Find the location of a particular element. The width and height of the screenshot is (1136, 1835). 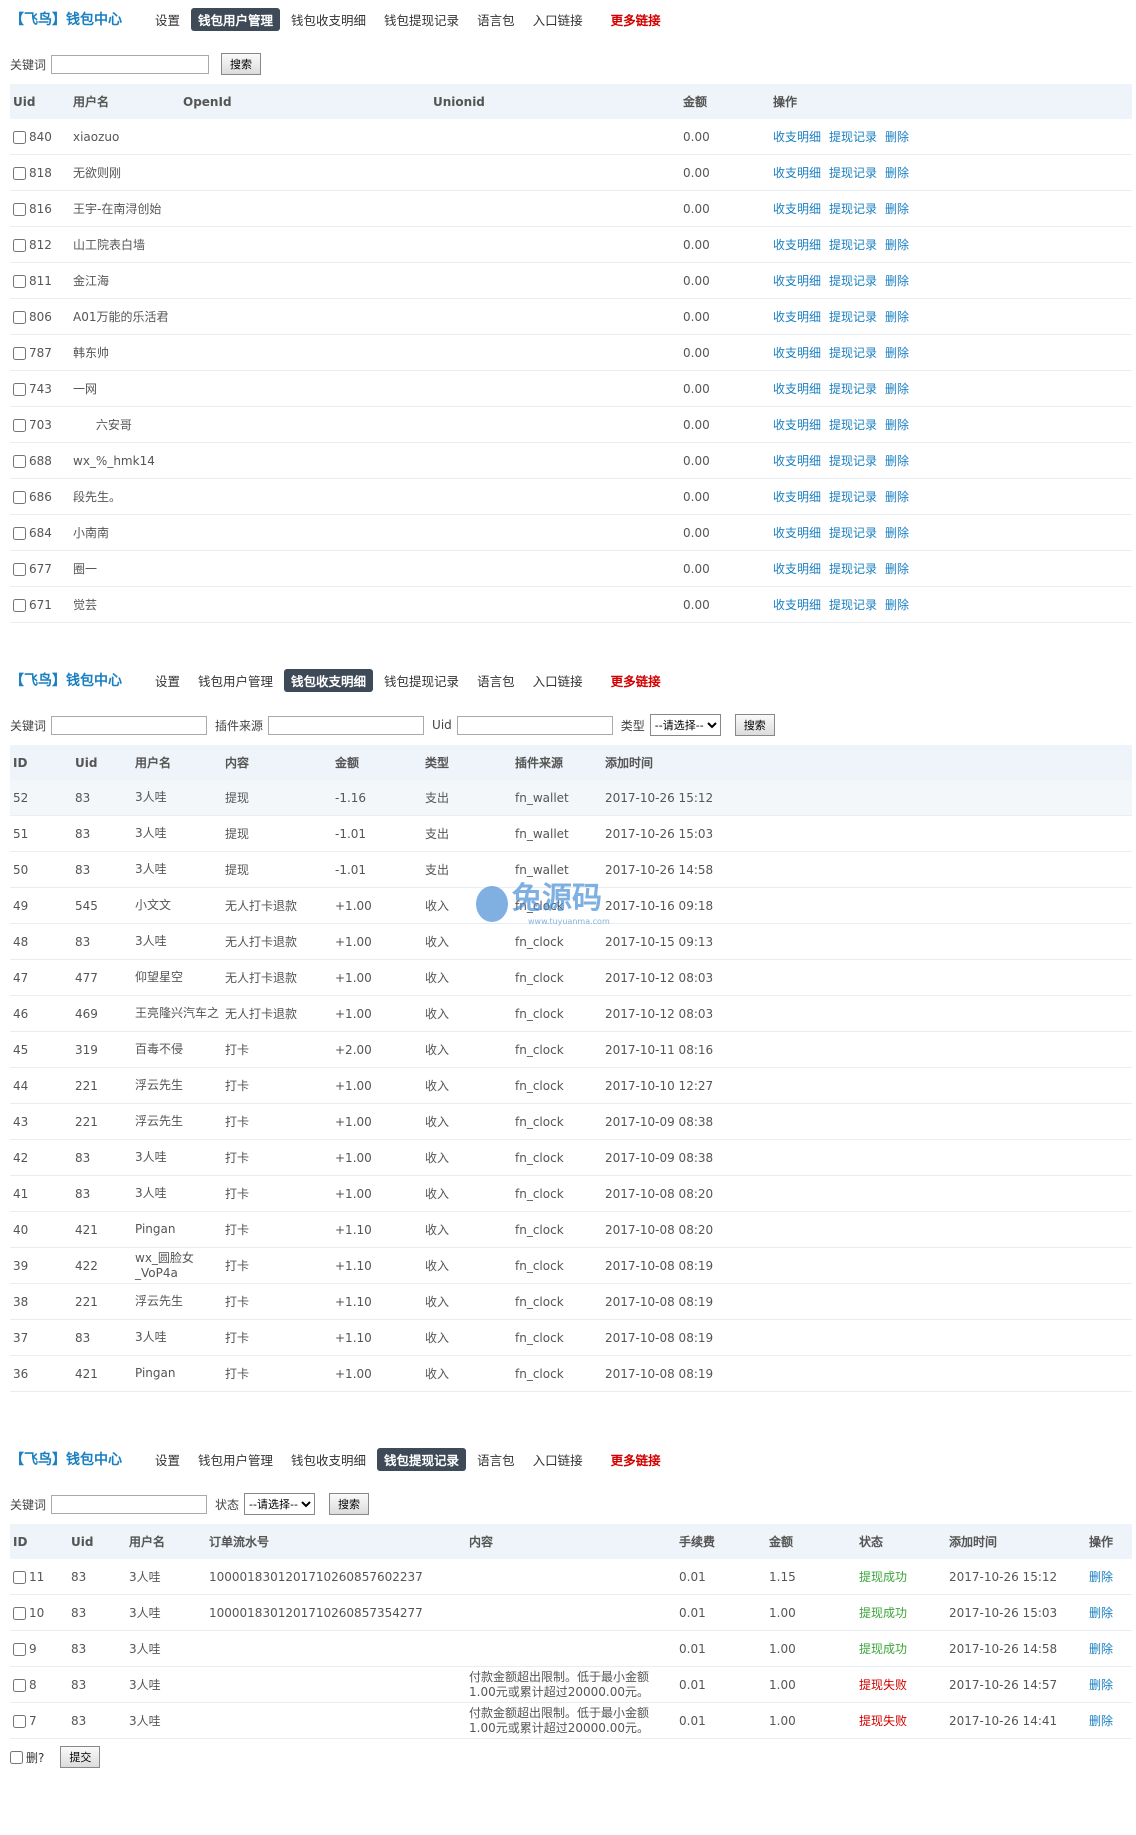

submit-button: 提交 is located at coordinates (80, 1757).